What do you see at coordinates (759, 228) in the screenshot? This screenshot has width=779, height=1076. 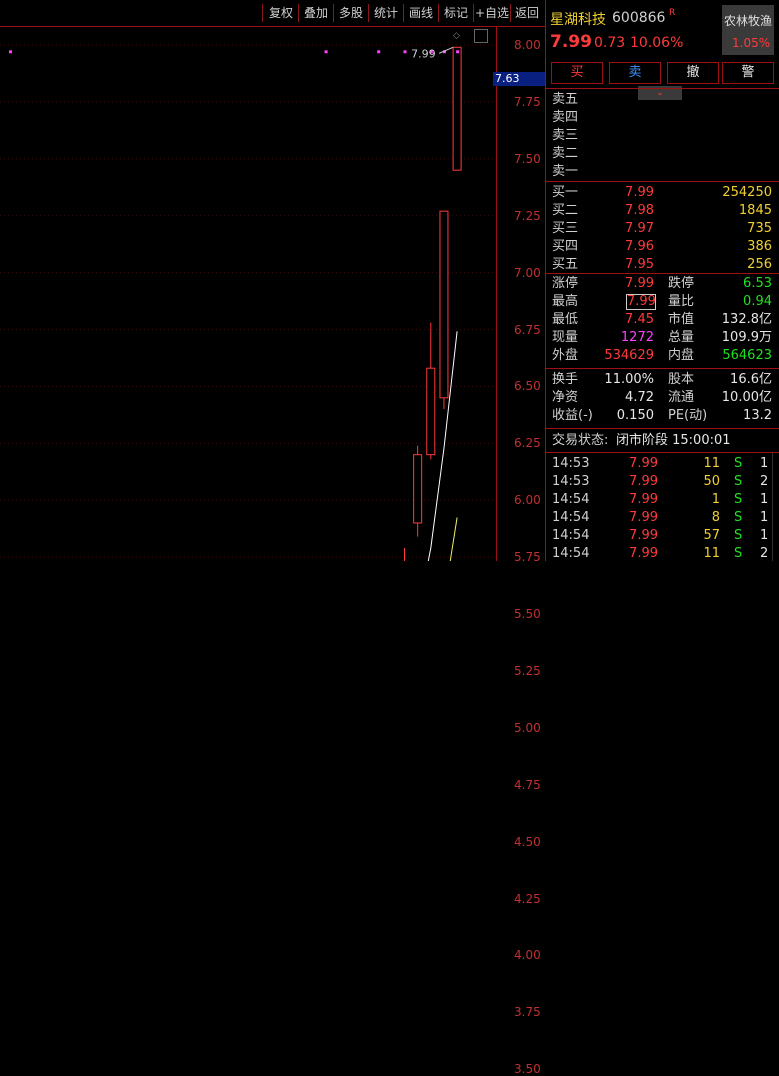 I see `bid-volume: 735` at bounding box center [759, 228].